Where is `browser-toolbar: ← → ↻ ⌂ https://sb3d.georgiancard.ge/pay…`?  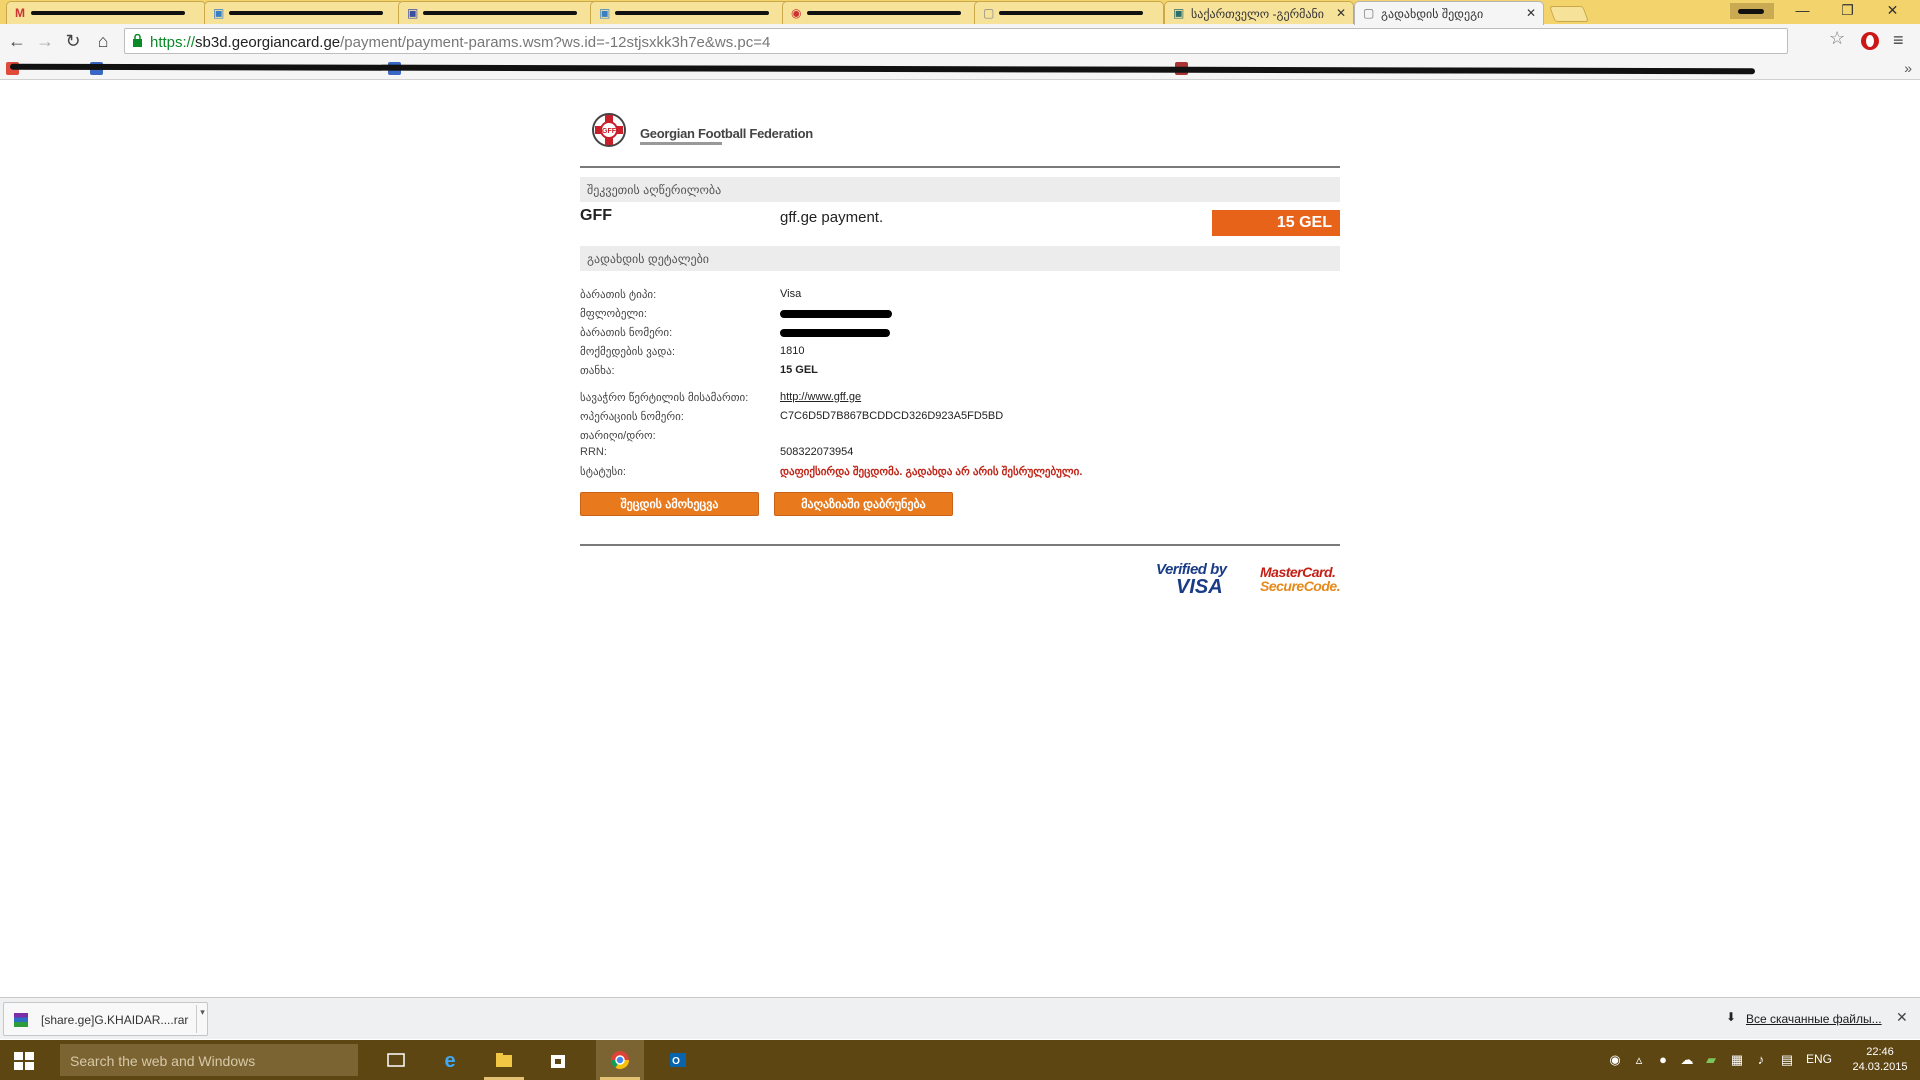 browser-toolbar: ← → ↻ ⌂ https://sb3d.georgiancard.ge/pay… is located at coordinates (960, 41).